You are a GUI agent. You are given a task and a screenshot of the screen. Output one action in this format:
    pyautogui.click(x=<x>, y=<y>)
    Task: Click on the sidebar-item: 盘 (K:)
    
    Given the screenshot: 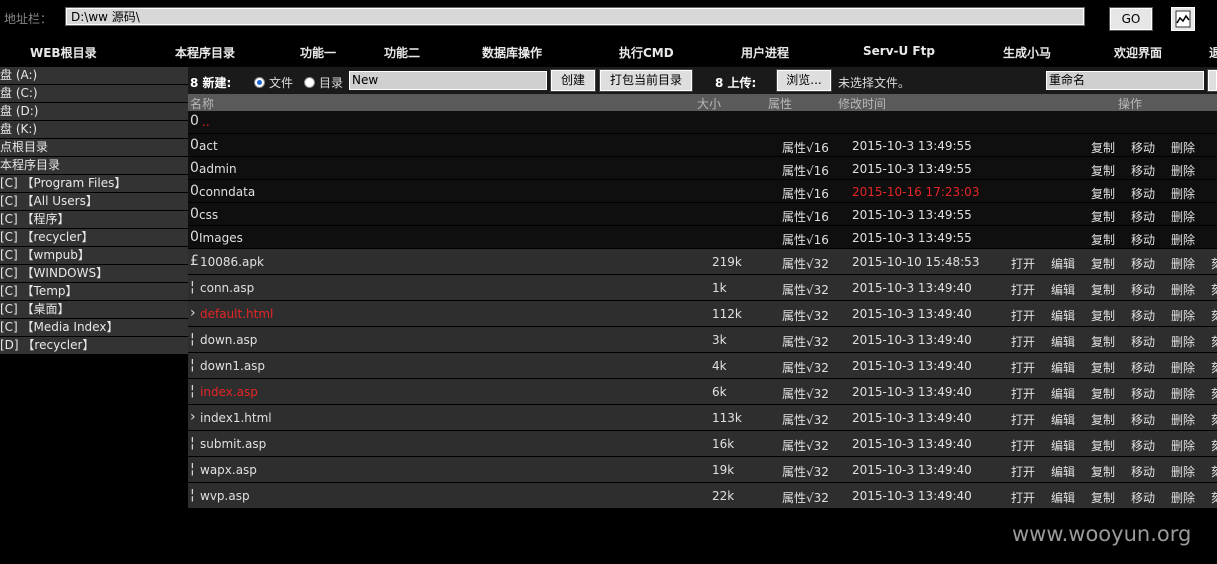 What is the action you would take?
    pyautogui.click(x=94, y=130)
    